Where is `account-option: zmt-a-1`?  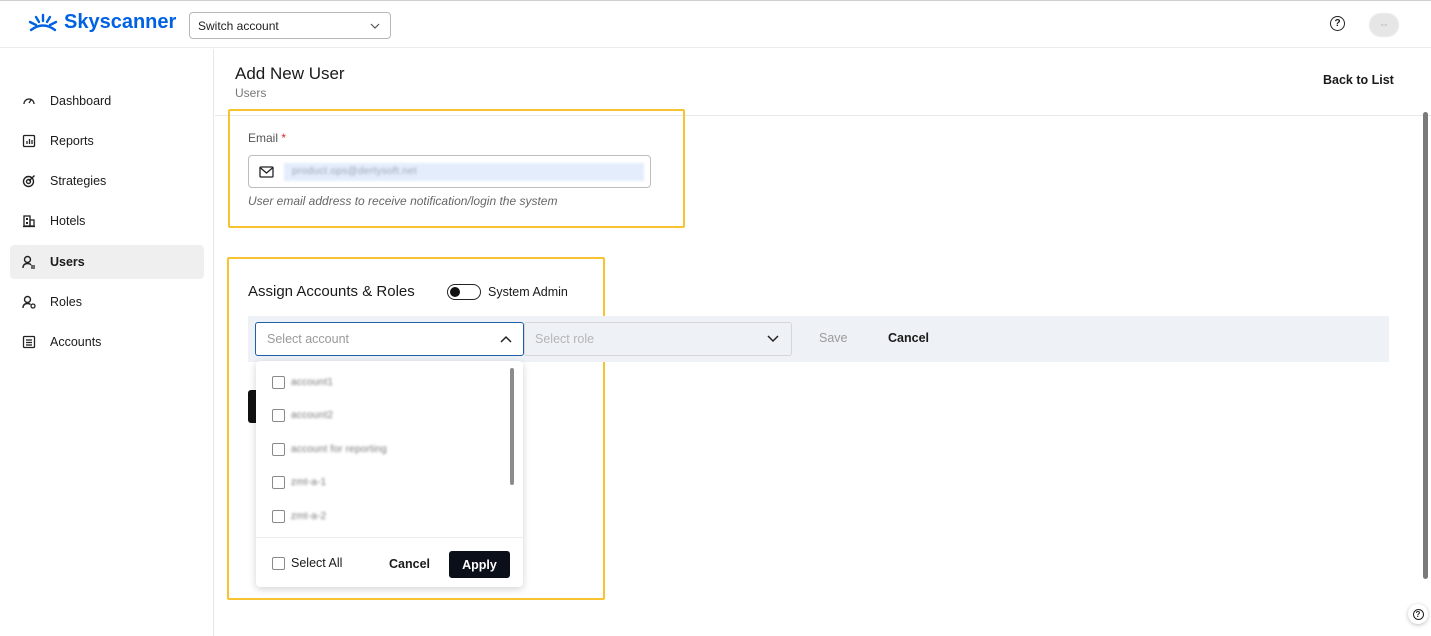
account-option: zmt-a-1 is located at coordinates (299, 482).